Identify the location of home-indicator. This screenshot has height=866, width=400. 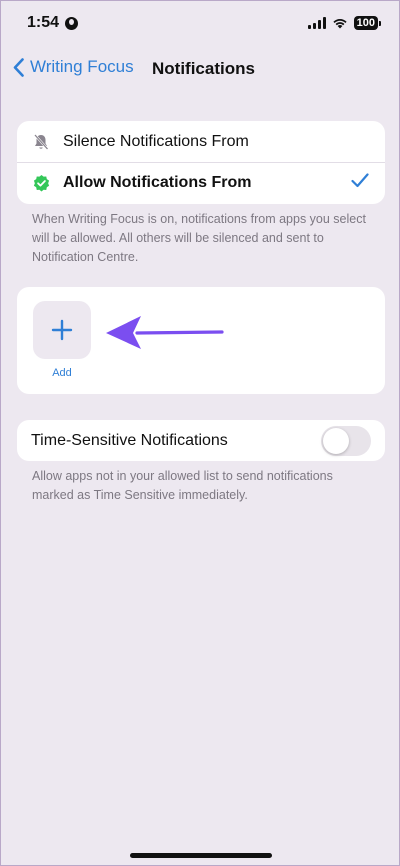
(201, 855).